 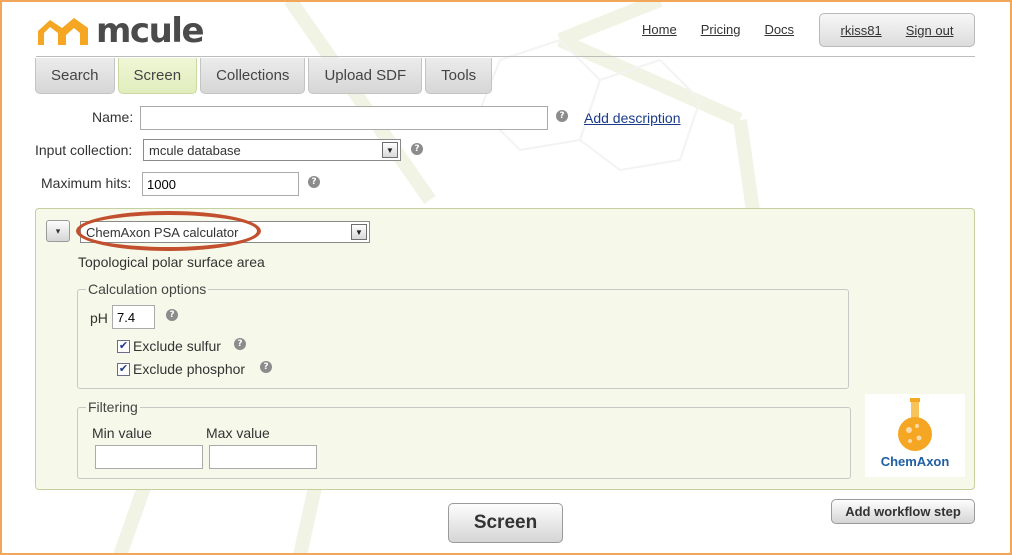 I want to click on mcule-logo: mcule, so click(x=120, y=31).